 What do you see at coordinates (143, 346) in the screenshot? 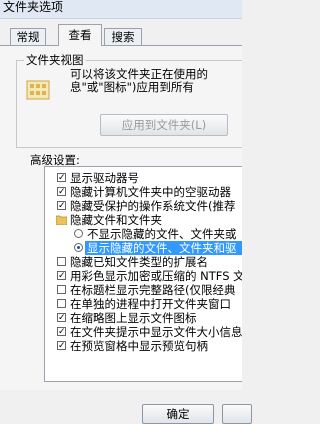
I see `list-item: ✓ 在预览窗格中显示预览句柄` at bounding box center [143, 346].